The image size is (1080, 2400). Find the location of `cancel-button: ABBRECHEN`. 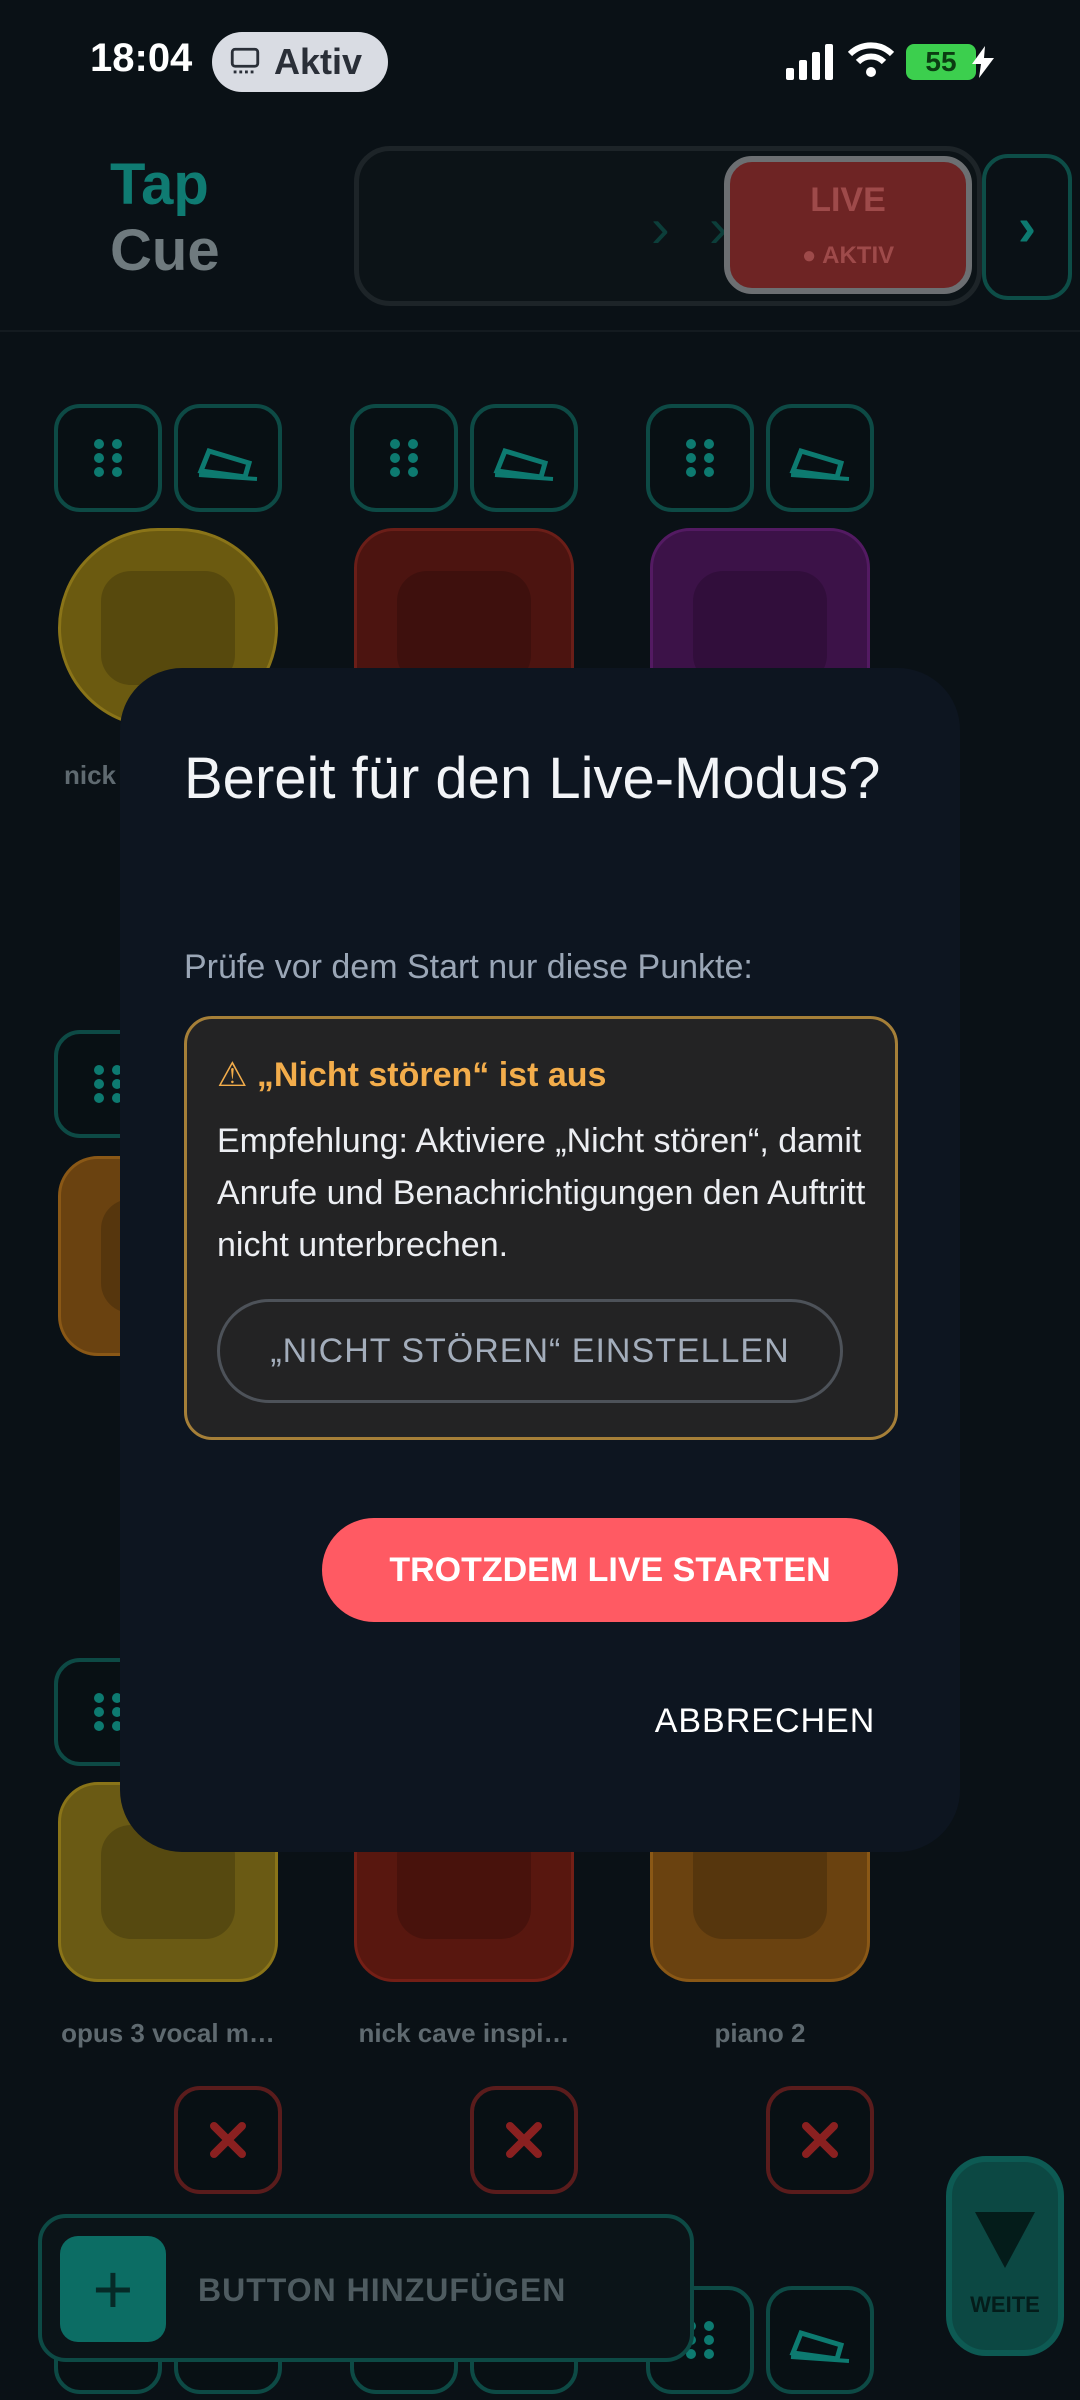

cancel-button: ABBRECHEN is located at coordinates (765, 1721).